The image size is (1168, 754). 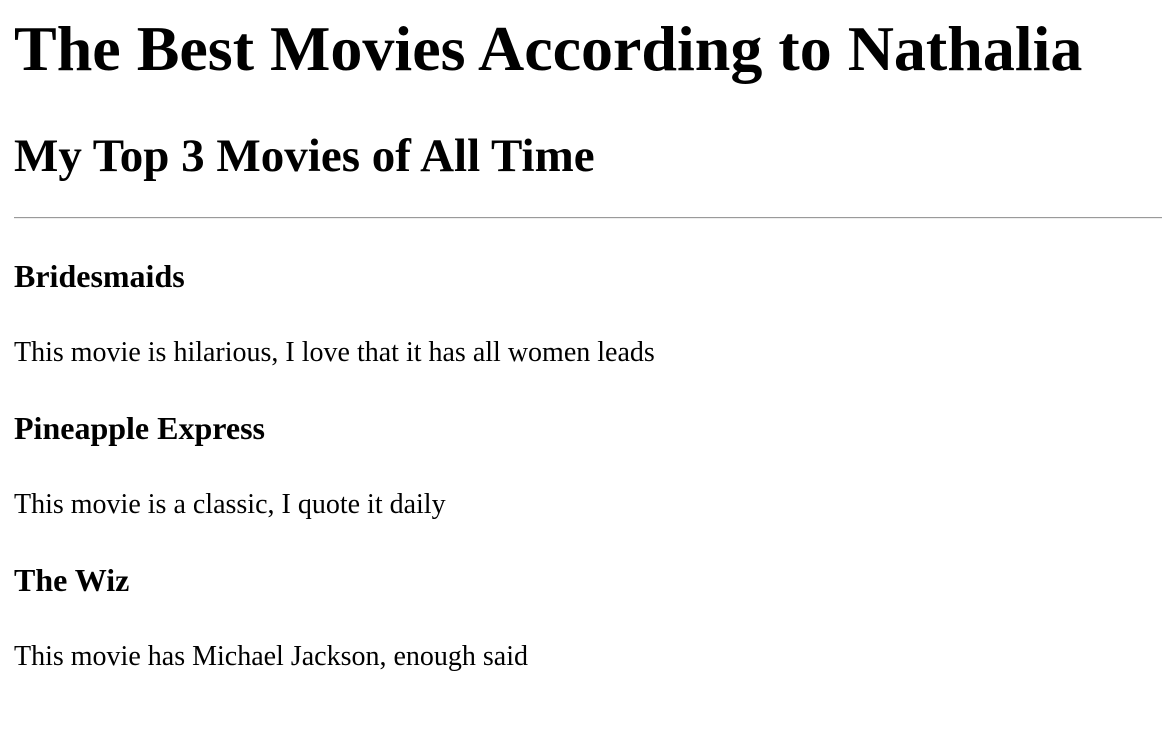 What do you see at coordinates (548, 48) in the screenshot?
I see `page-title: The Best Movies According to Nathalia` at bounding box center [548, 48].